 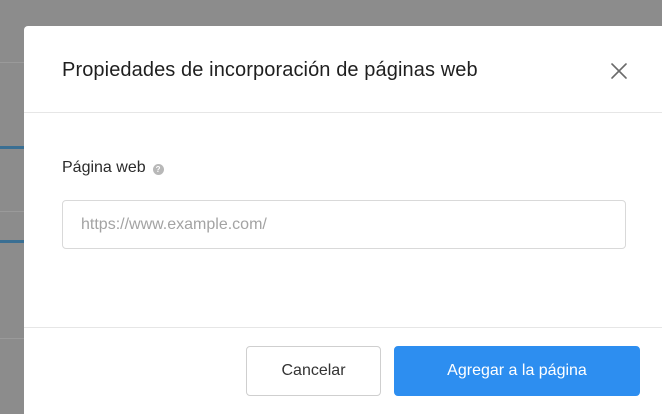 I want to click on close-icon, so click(x=619, y=71).